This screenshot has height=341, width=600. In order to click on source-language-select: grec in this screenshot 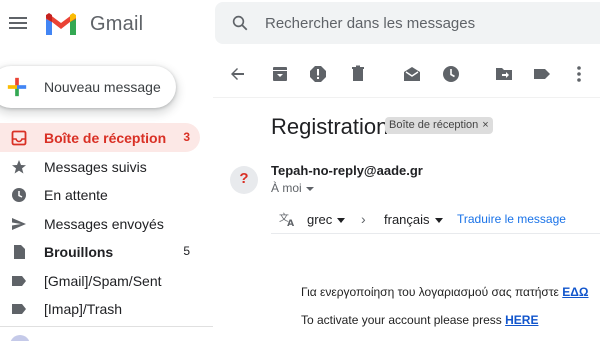, I will do `click(326, 219)`.